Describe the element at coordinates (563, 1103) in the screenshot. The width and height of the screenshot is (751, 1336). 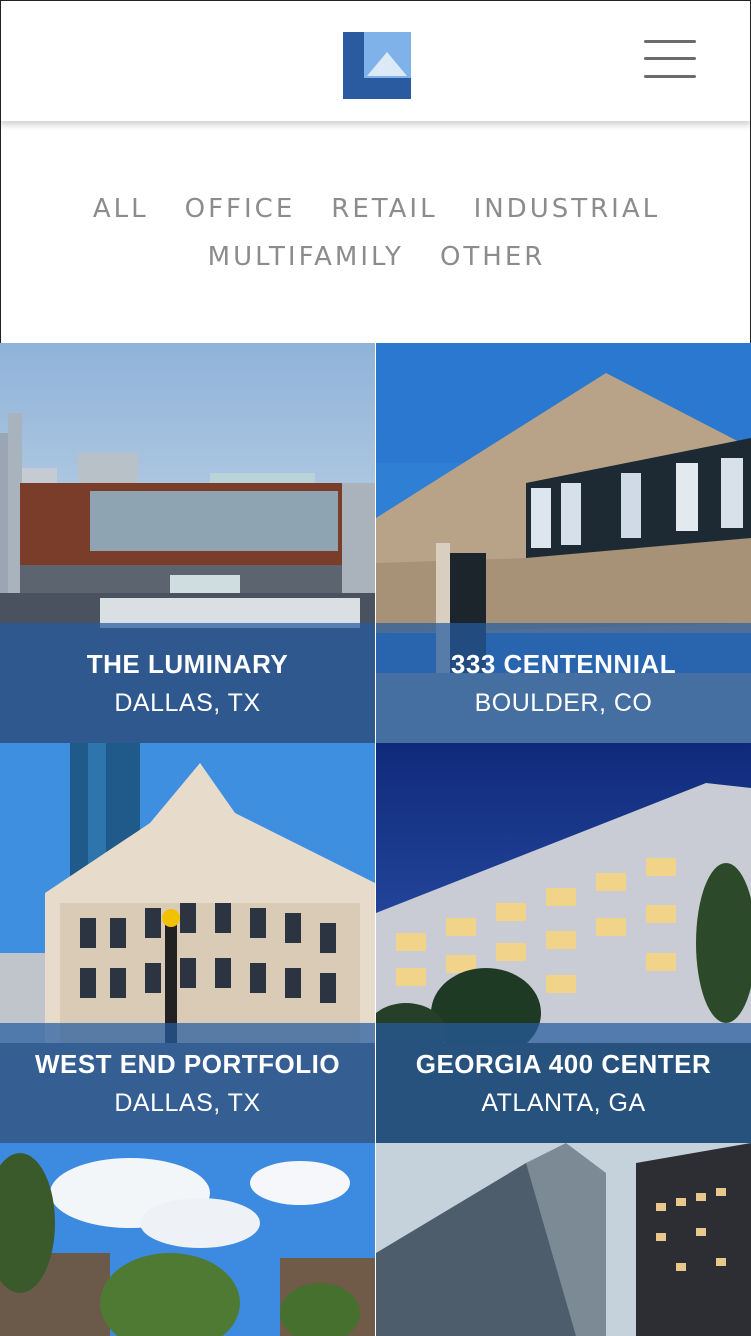
I see `property-location: ATLANTA, GA` at that location.